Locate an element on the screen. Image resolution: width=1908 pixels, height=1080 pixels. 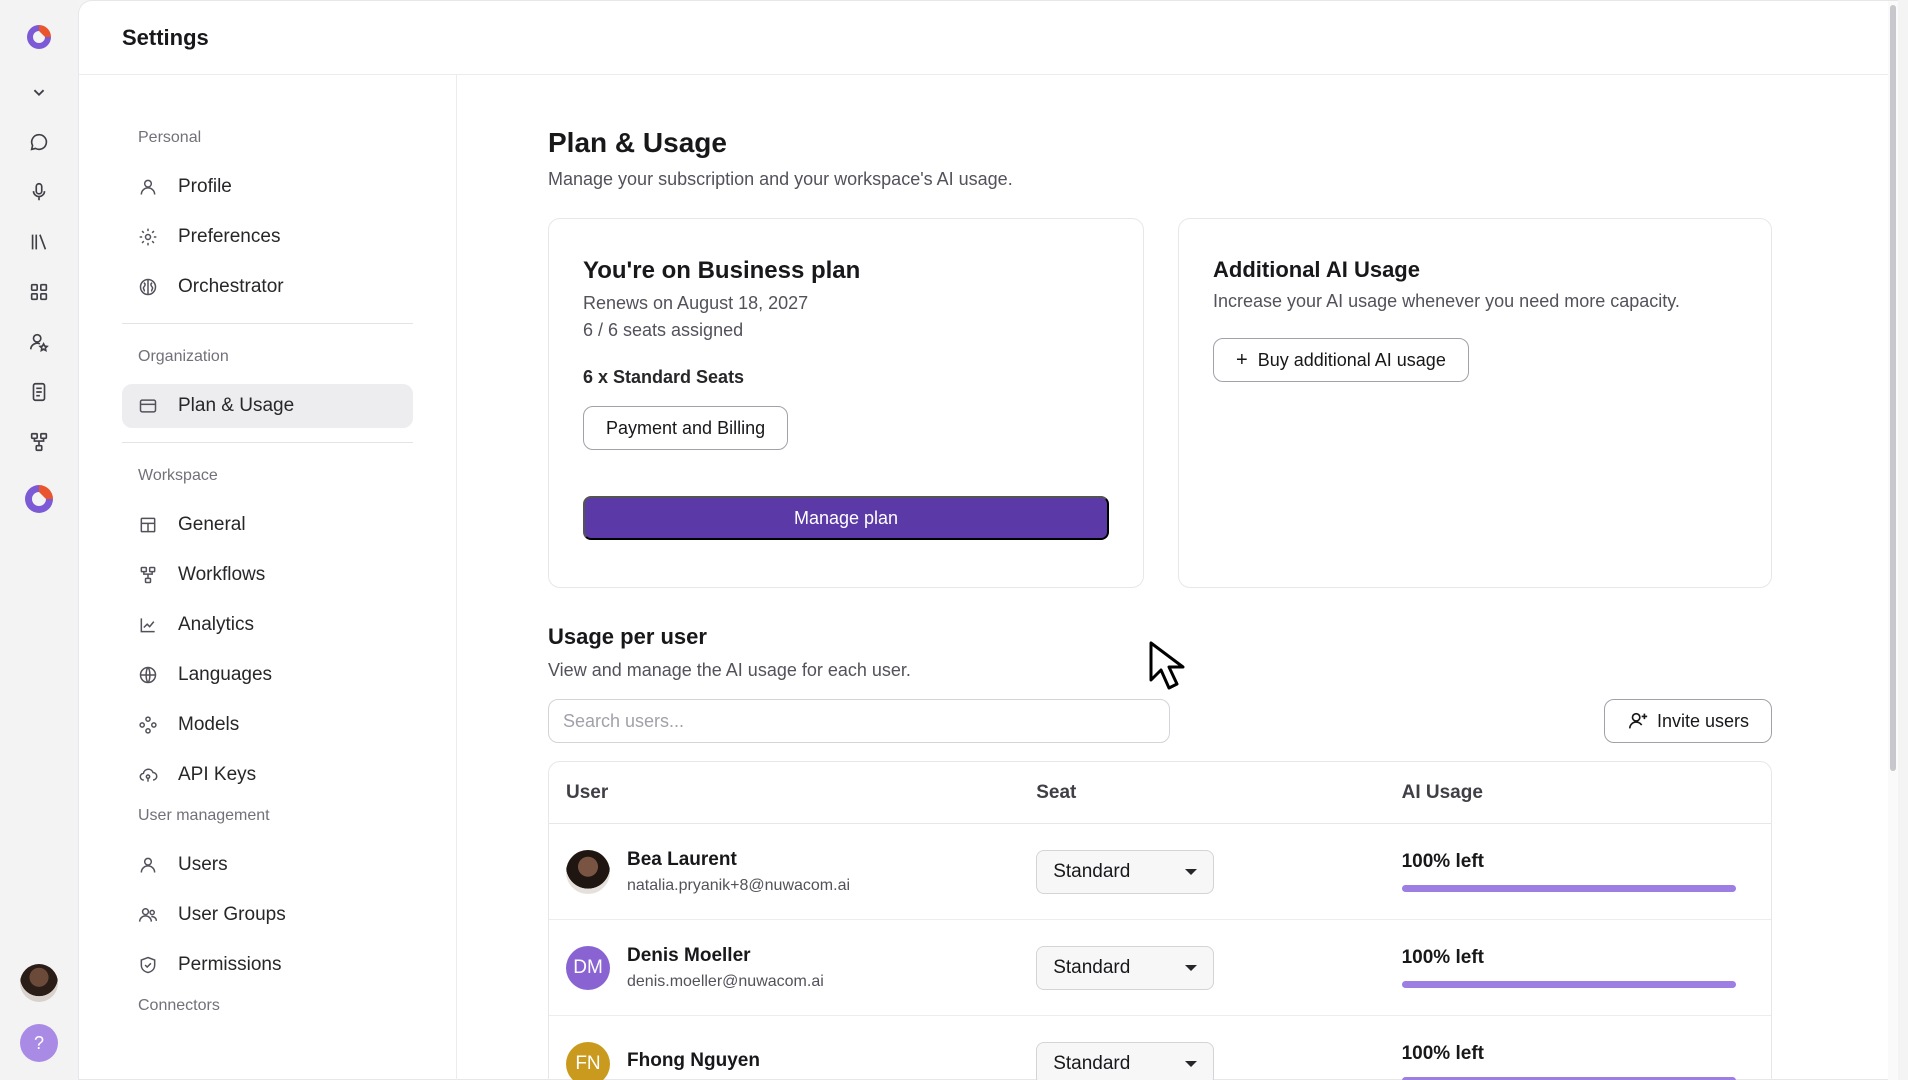
nav-item-analytics: Analytics is located at coordinates (267, 625).